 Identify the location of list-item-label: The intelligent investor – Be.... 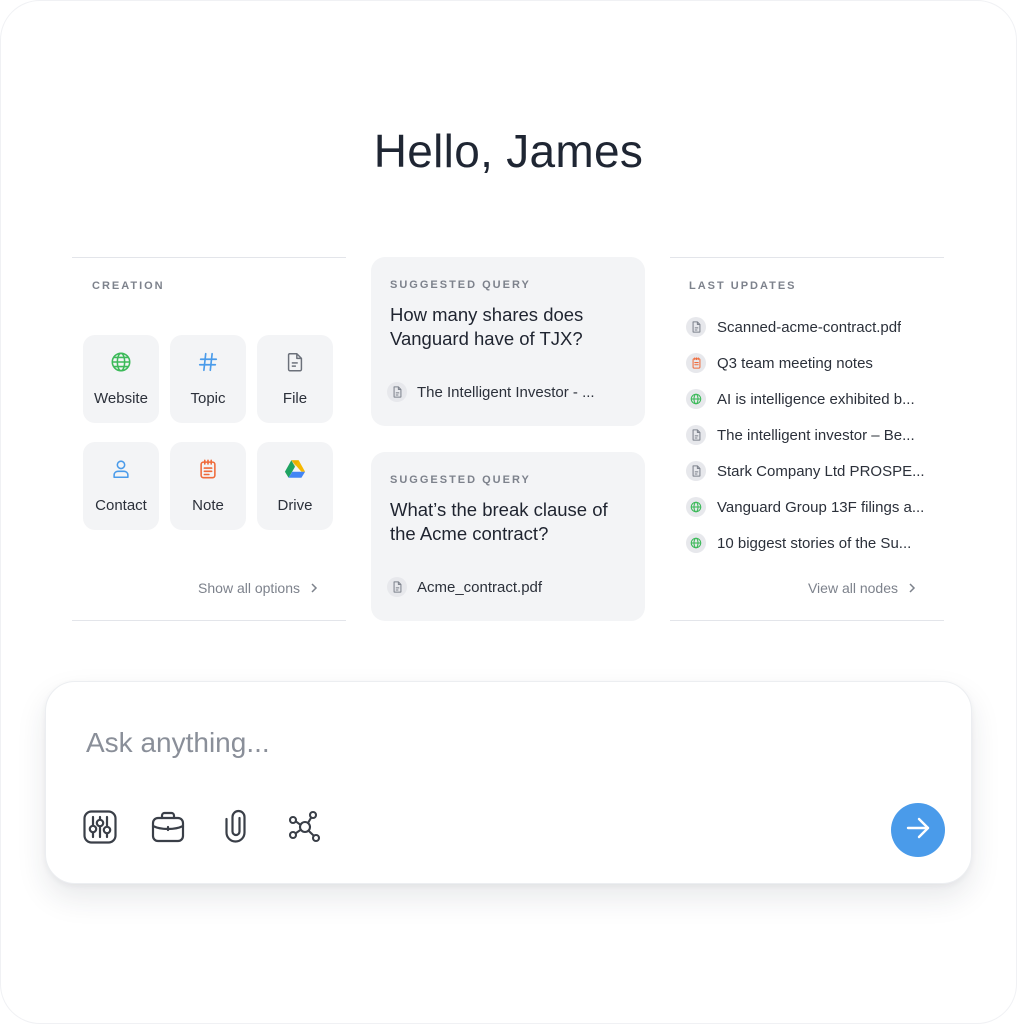
(816, 435).